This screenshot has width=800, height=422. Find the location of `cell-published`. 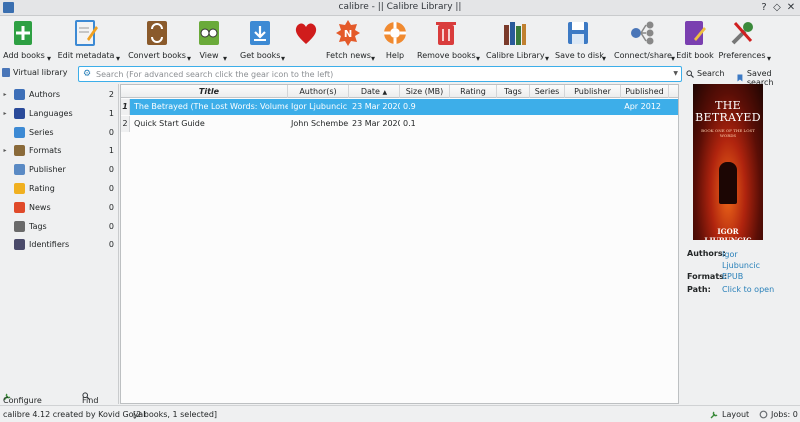

cell-published is located at coordinates (645, 124).